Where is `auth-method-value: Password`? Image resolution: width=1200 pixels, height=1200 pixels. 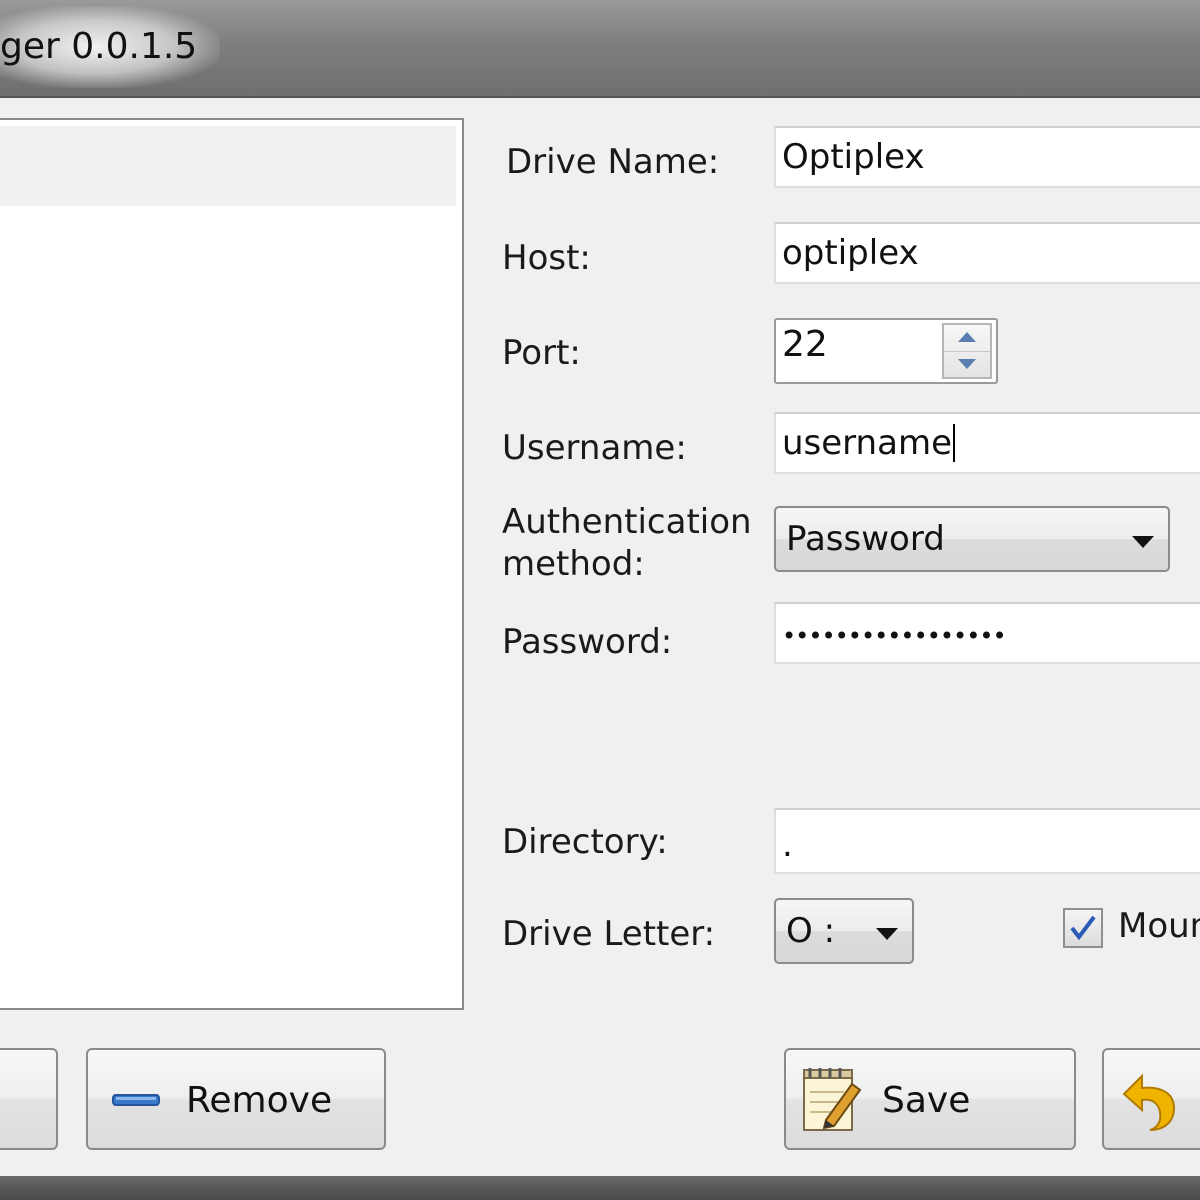
auth-method-value: Password is located at coordinates (865, 539).